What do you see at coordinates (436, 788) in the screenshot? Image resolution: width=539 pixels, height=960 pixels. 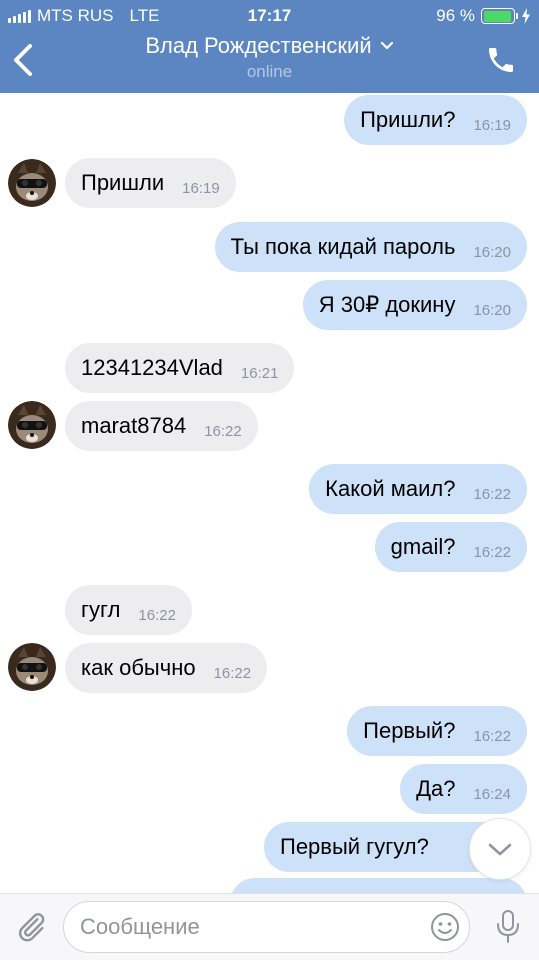 I see `message-text: Да?` at bounding box center [436, 788].